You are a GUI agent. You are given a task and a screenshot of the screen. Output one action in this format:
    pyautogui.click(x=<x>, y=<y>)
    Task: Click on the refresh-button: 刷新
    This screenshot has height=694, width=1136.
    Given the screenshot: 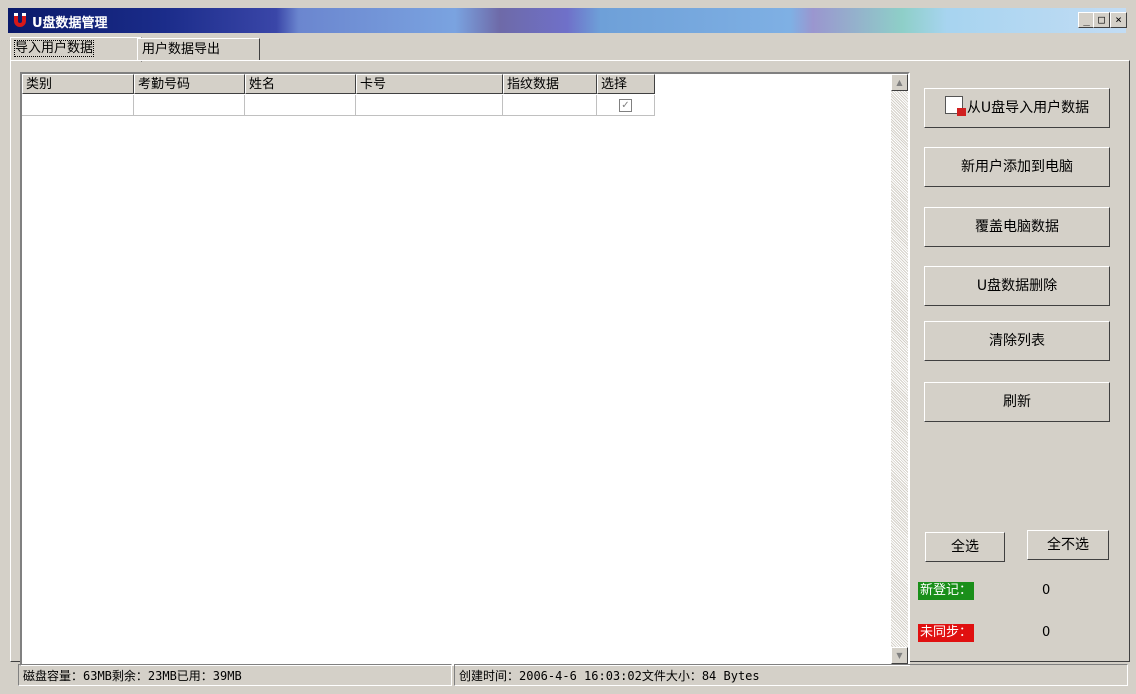 What is the action you would take?
    pyautogui.click(x=1017, y=402)
    